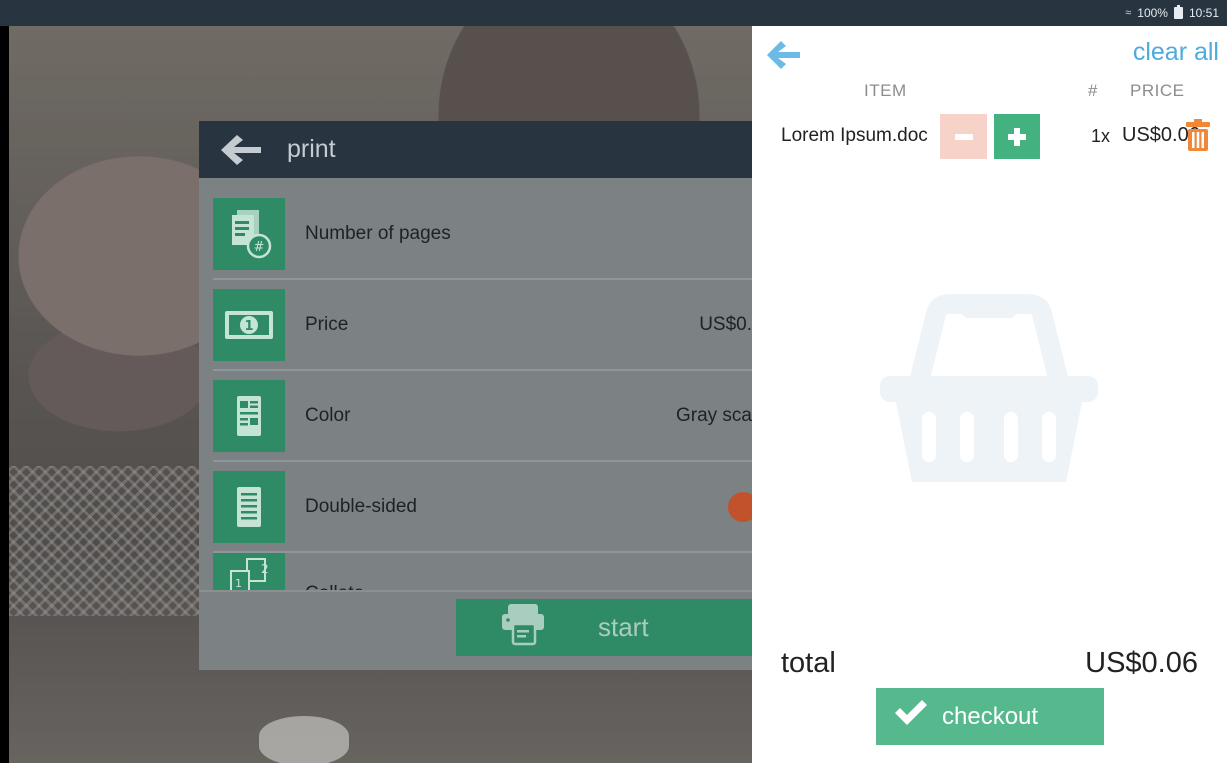 Image resolution: width=1227 pixels, height=763 pixels. What do you see at coordinates (854, 135) in the screenshot?
I see `cart-item-name: Lorem Ipsum.doc` at bounding box center [854, 135].